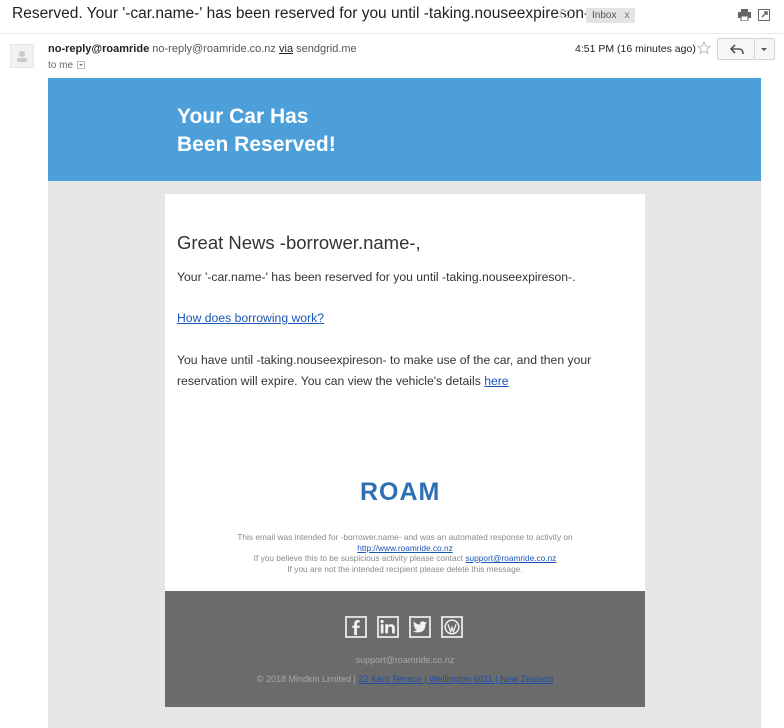  Describe the element at coordinates (510, 558) in the screenshot. I see `support-email-link: support@roamride.co.nz` at that location.